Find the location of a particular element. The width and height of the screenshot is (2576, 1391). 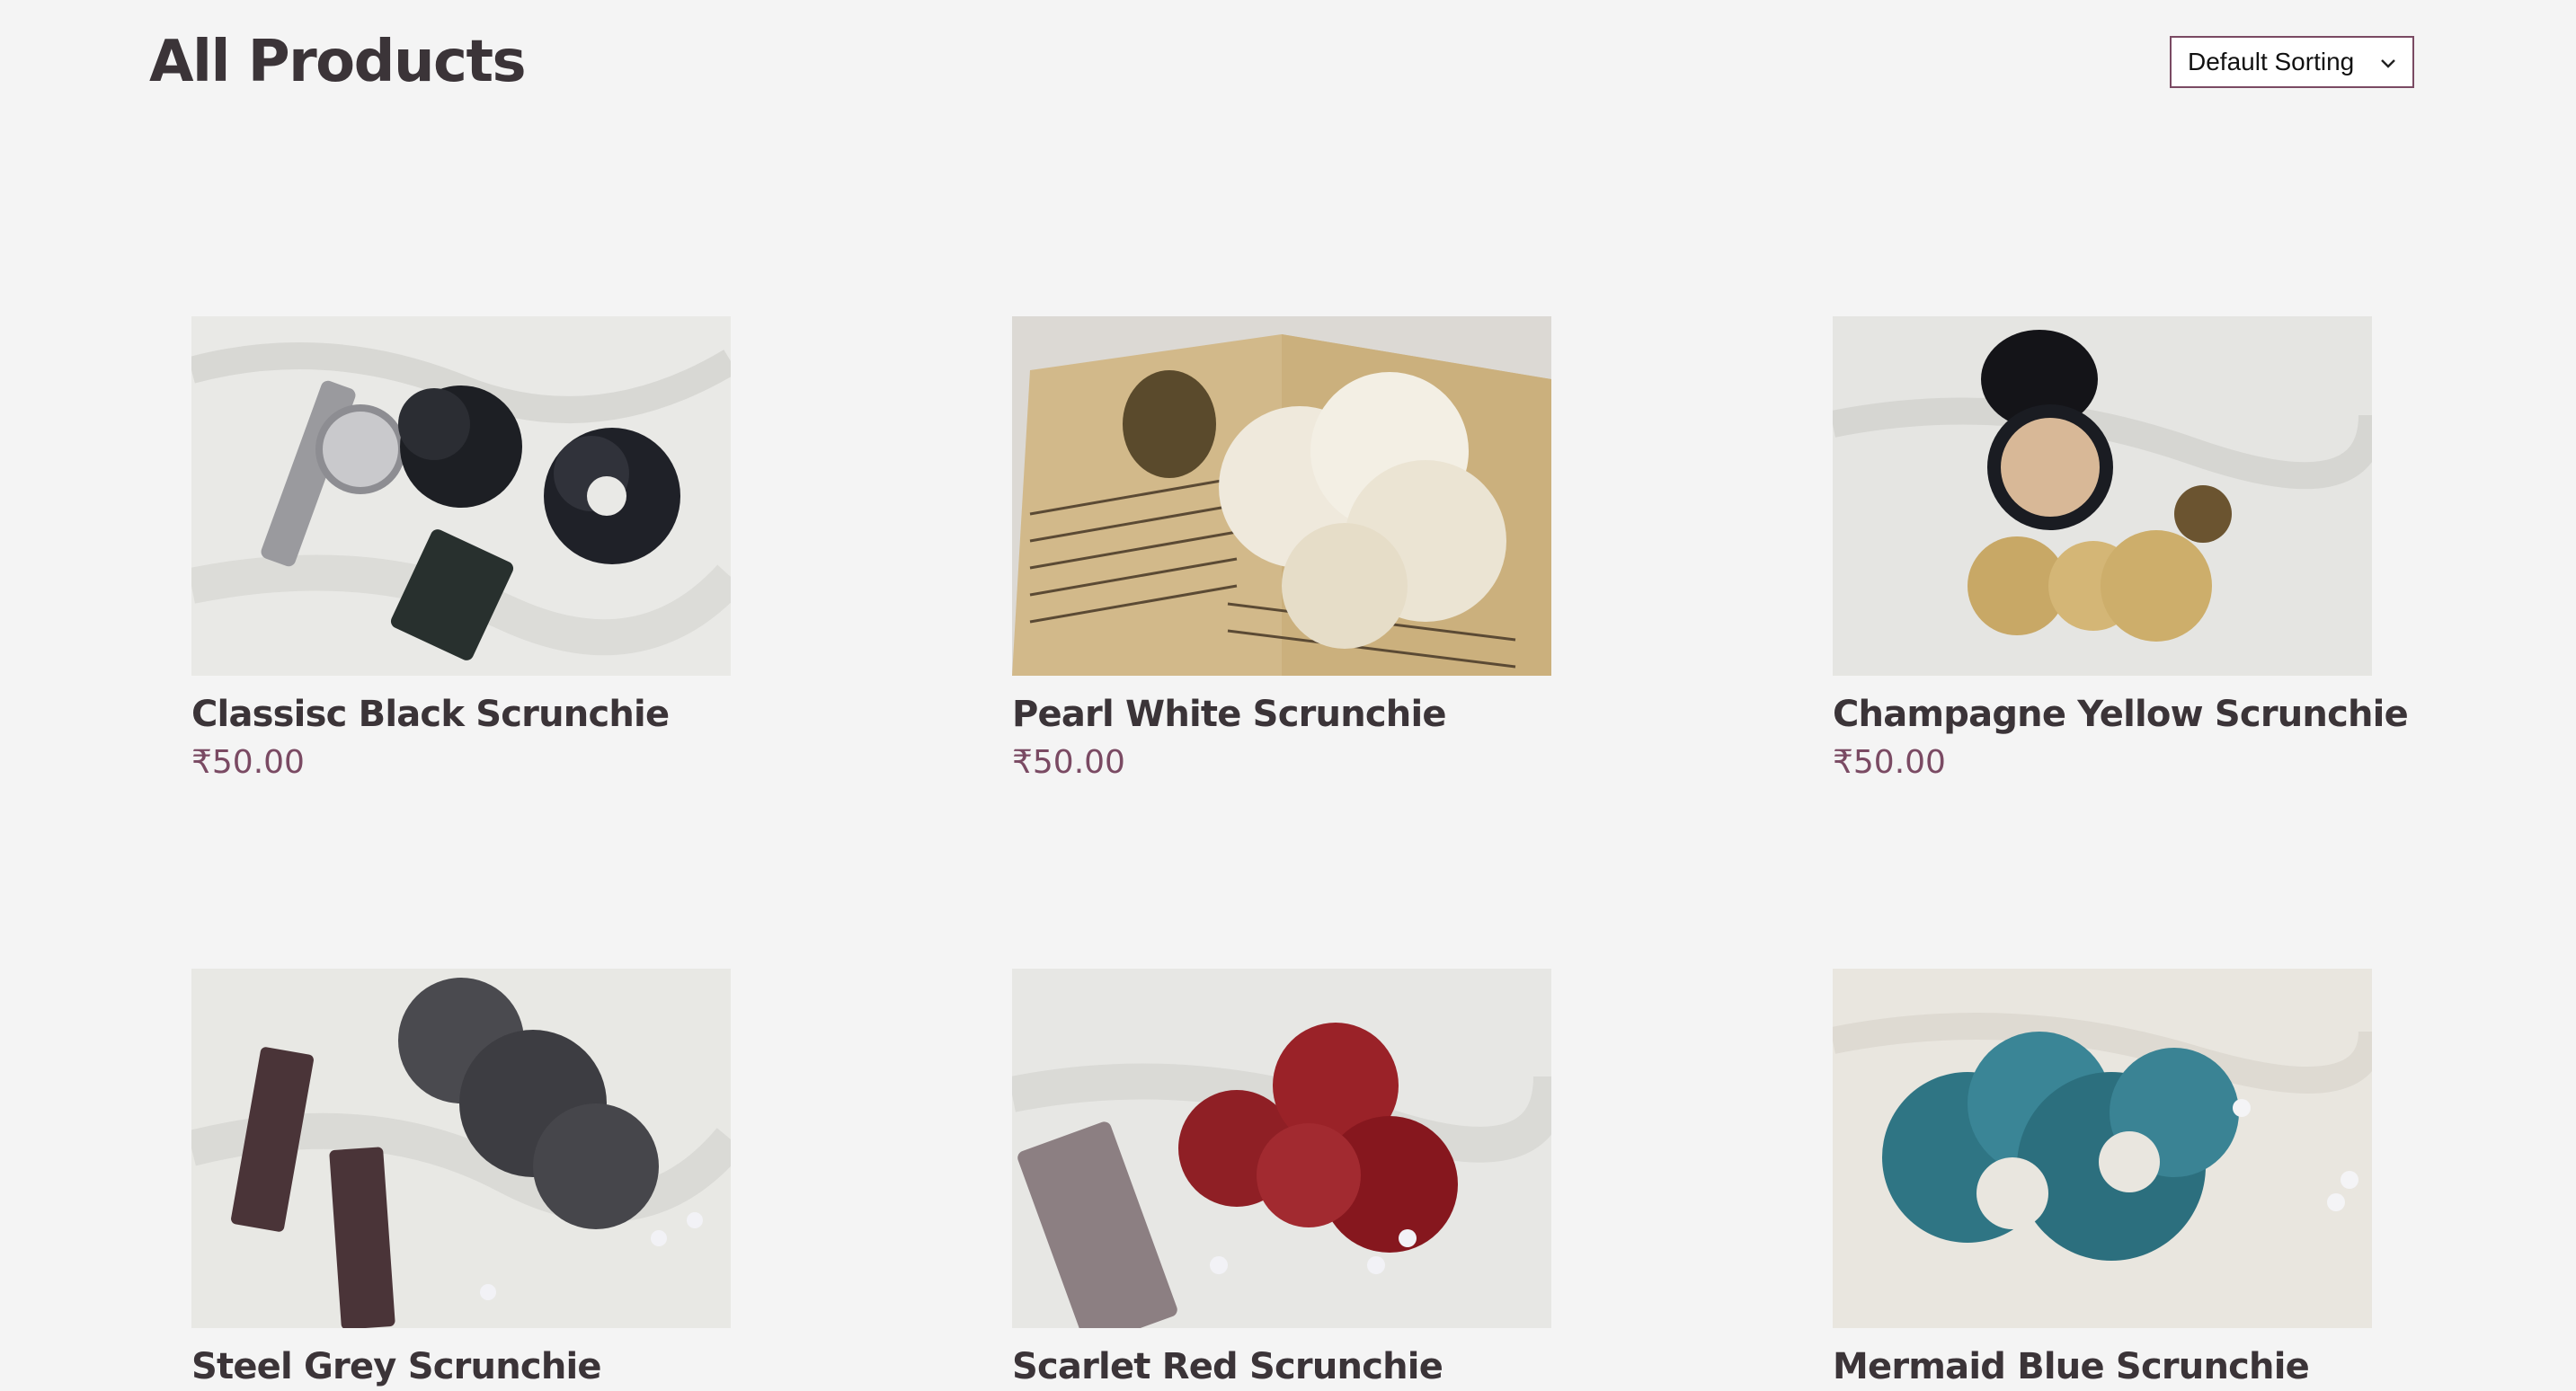

product-name: Pearl White Scrunchie is located at coordinates (1281, 714).